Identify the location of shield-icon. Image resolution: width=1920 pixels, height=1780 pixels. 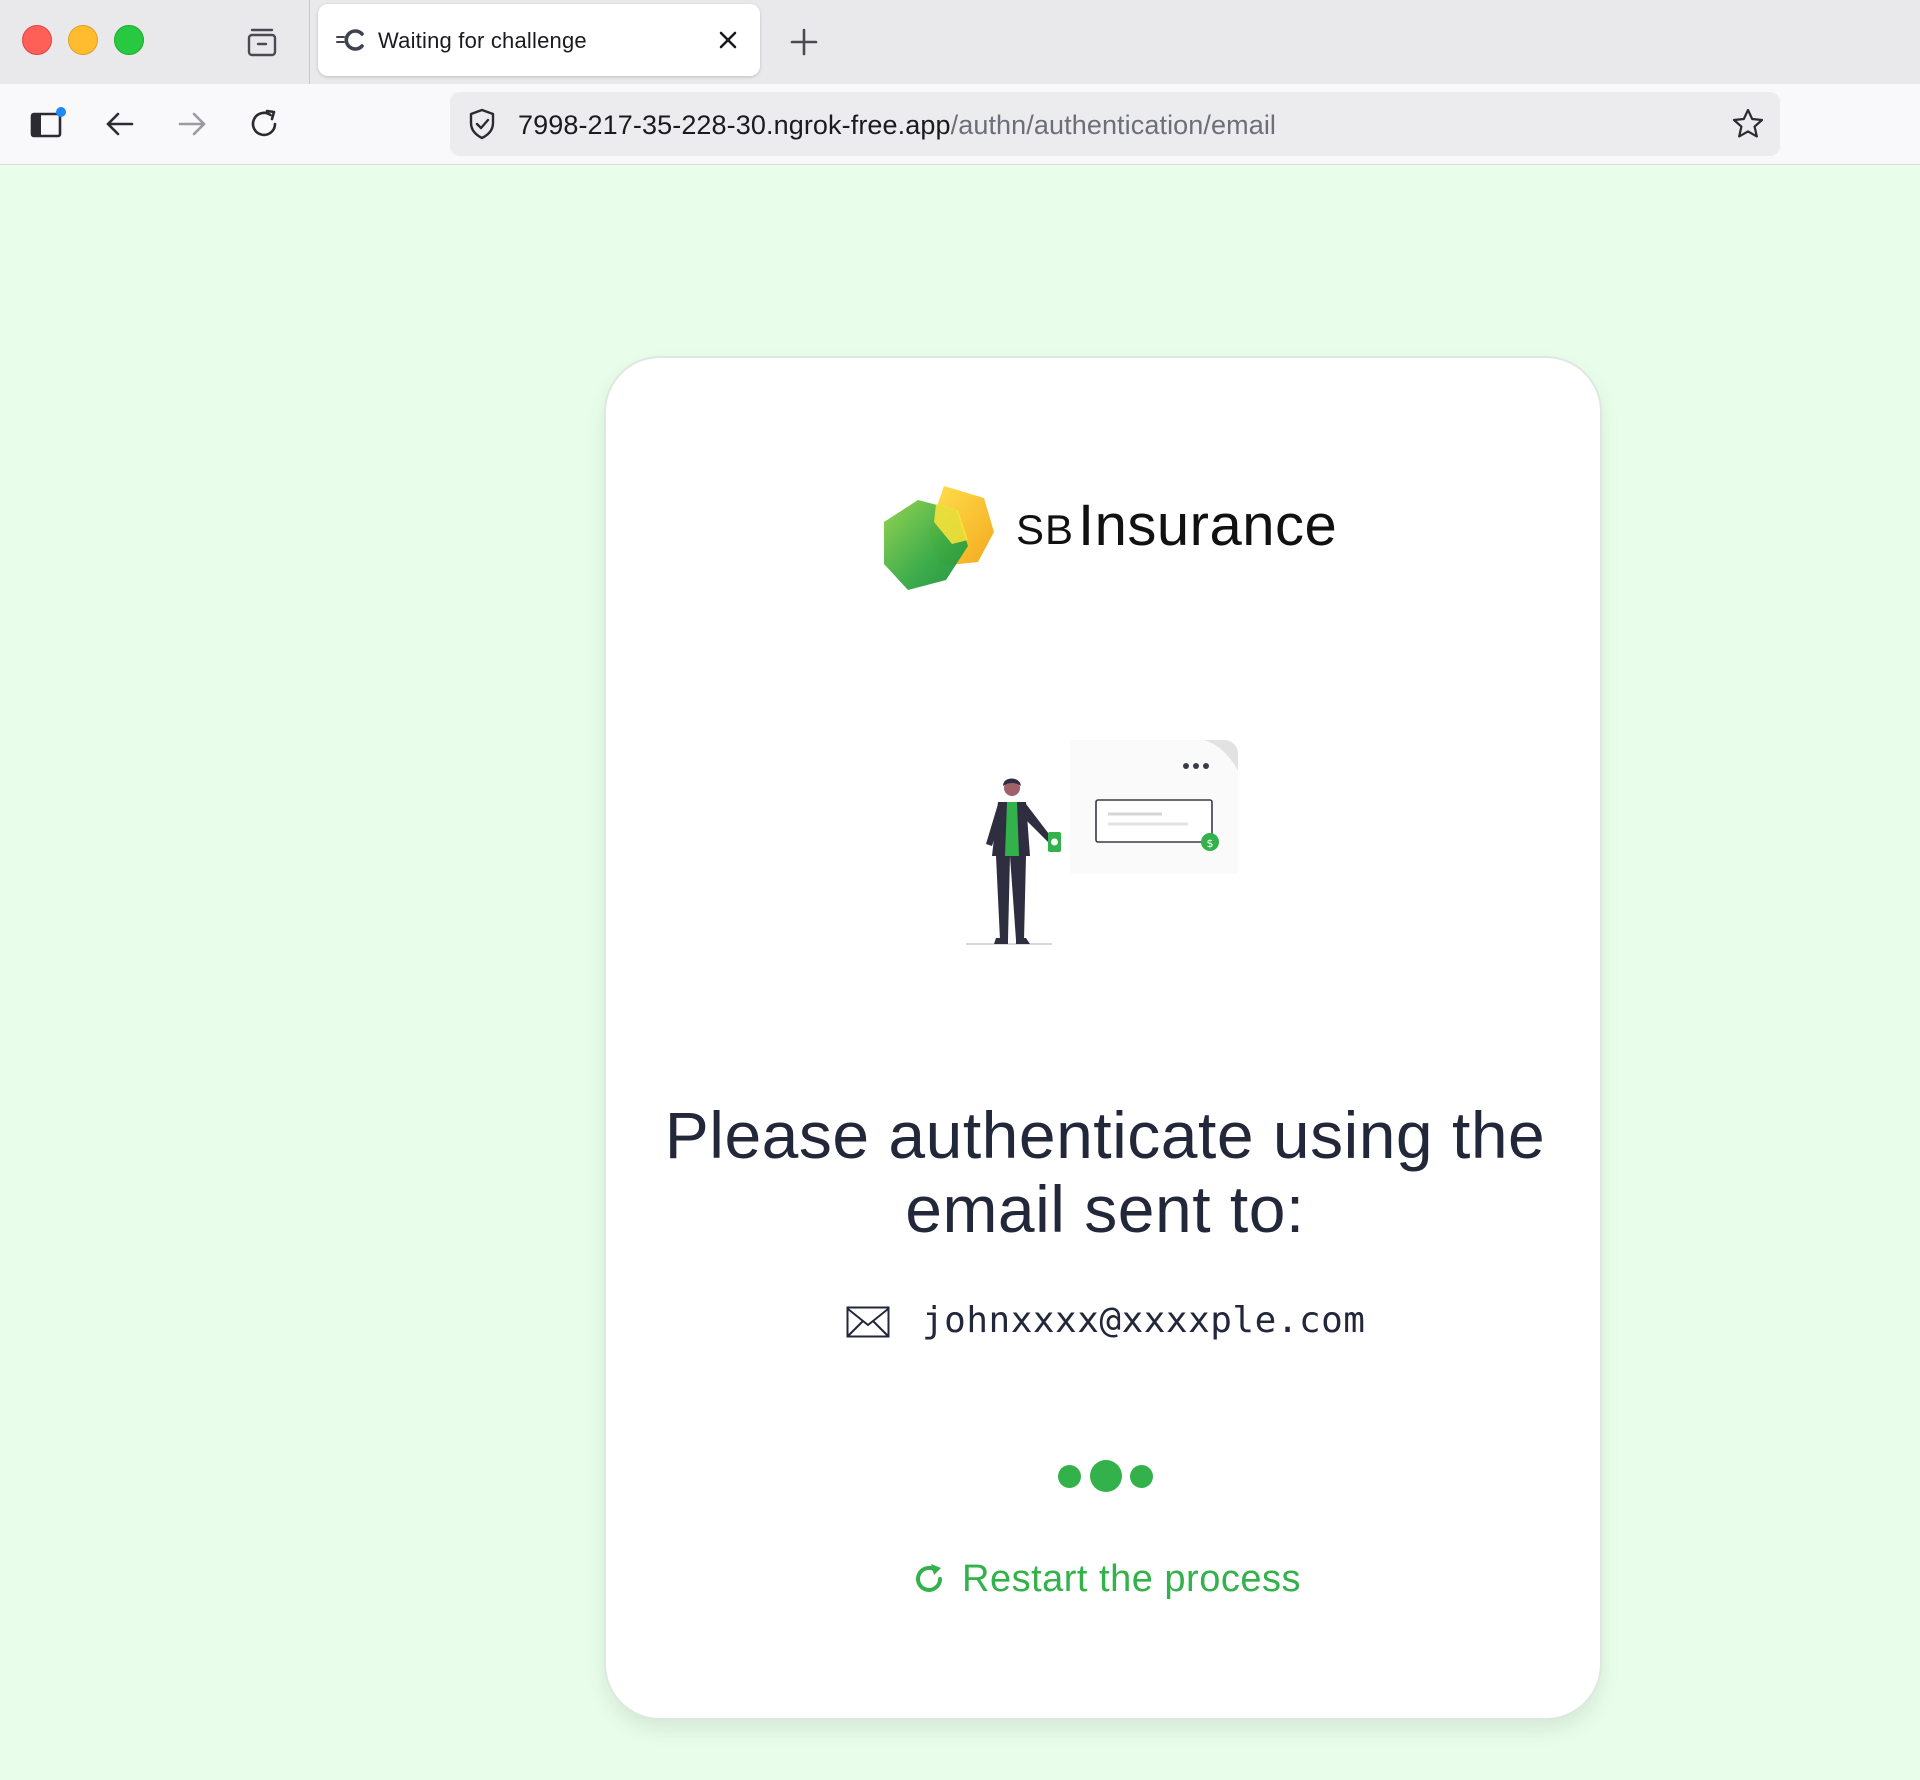
(482, 124).